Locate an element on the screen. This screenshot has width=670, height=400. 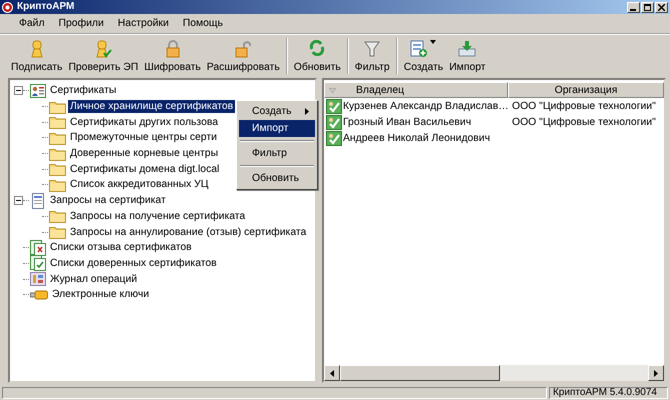
left-arrow-icon is located at coordinates (332, 373).